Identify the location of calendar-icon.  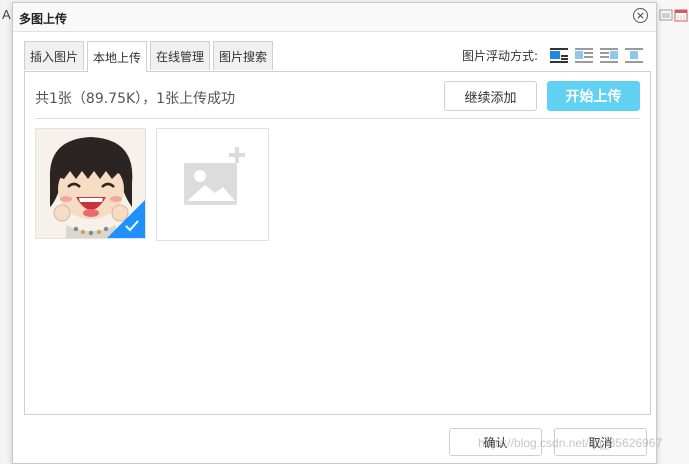
(681, 15).